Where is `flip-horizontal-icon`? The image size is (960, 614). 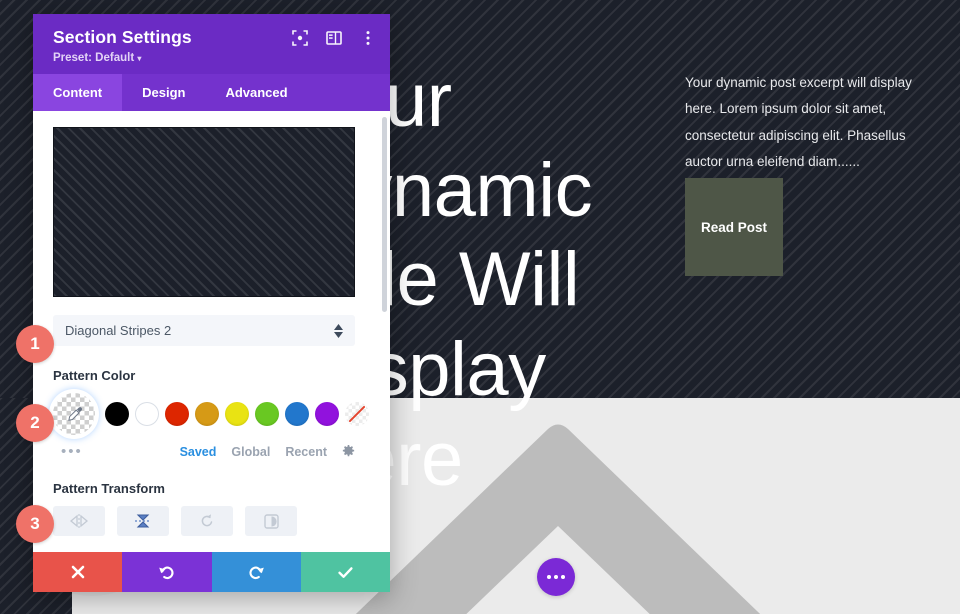 flip-horizontal-icon is located at coordinates (79, 521).